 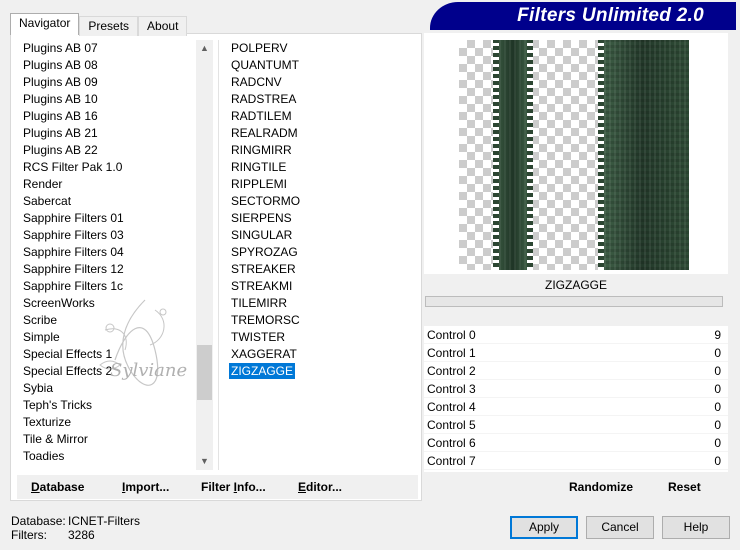 I want to click on category-item: Plugins AB 08, so click(x=107, y=65).